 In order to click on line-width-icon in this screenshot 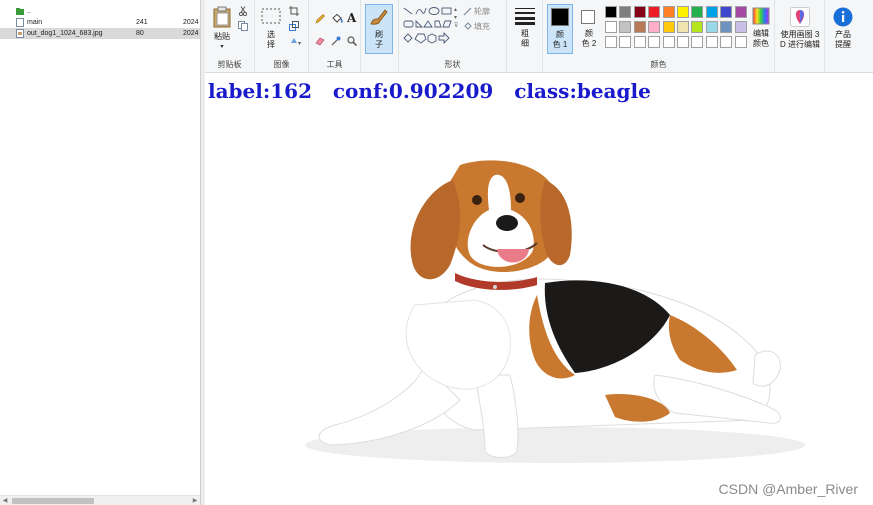, I will do `click(525, 16)`.